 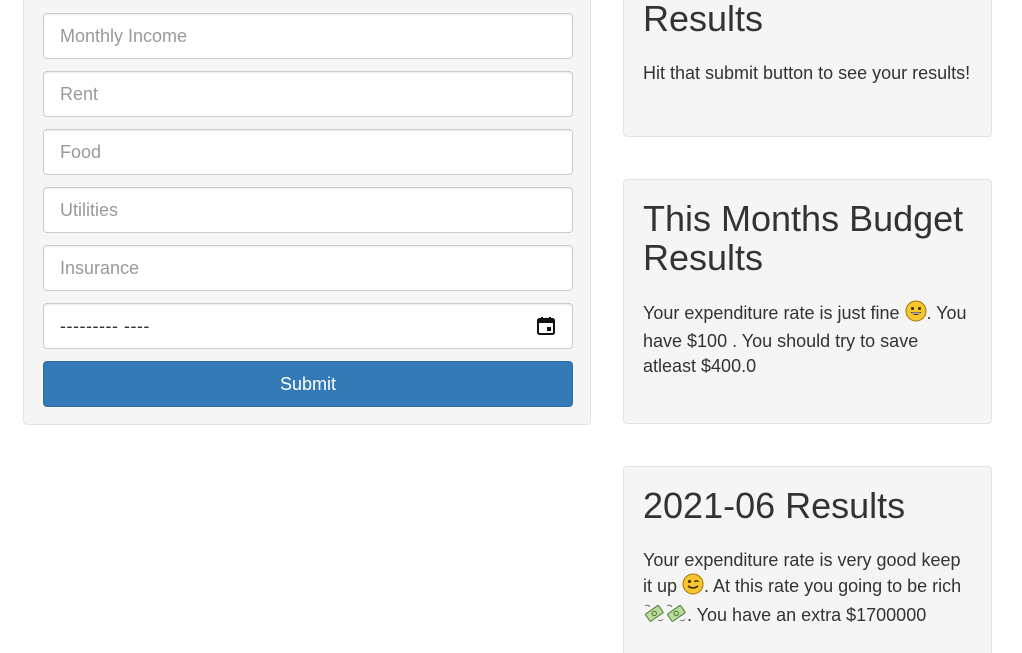 What do you see at coordinates (308, 268) in the screenshot?
I see `insurance-input` at bounding box center [308, 268].